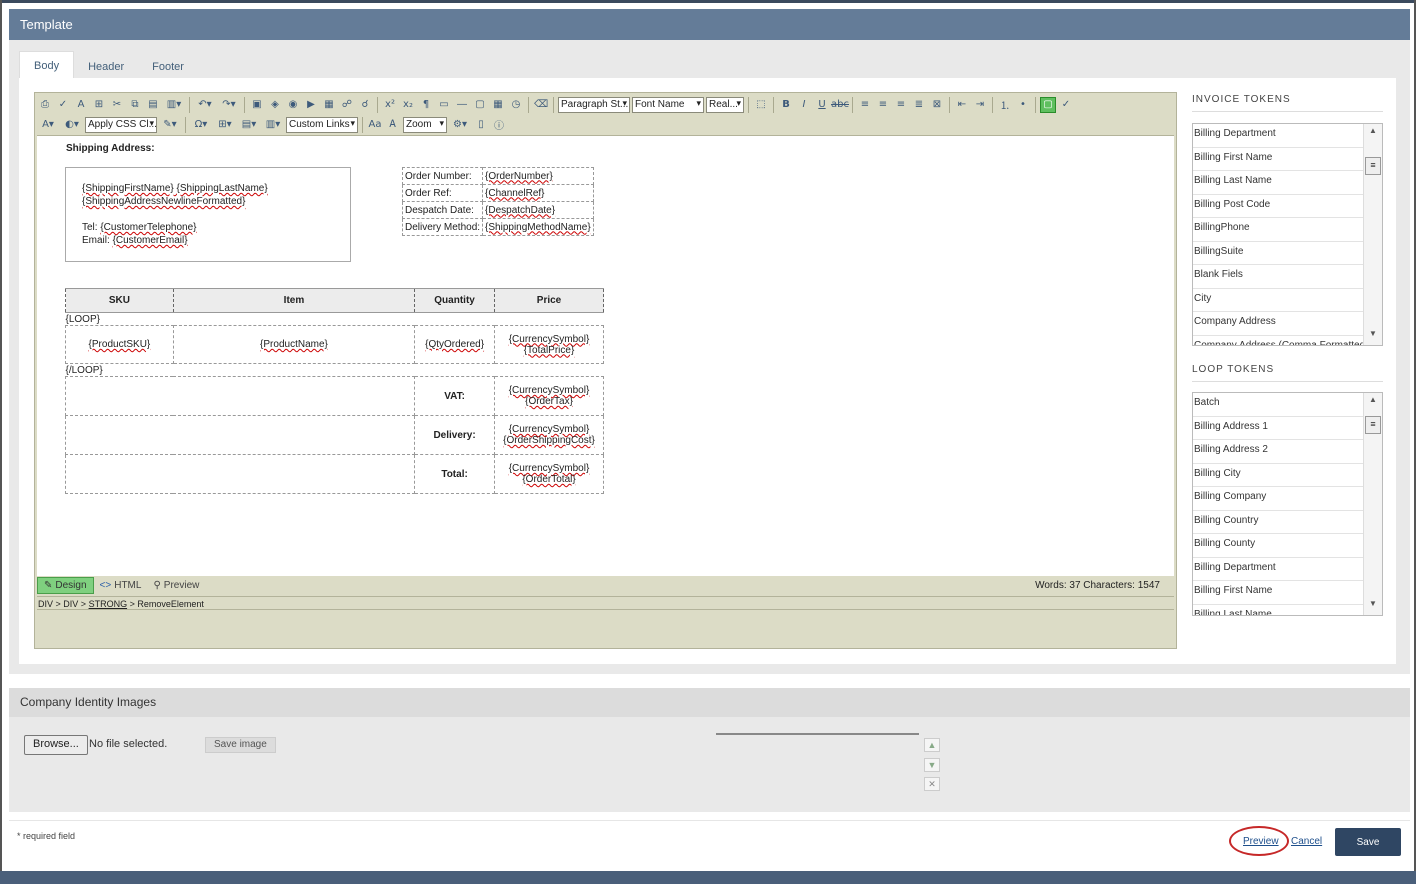  Describe the element at coordinates (1278, 230) in the screenshot. I see `list-item: BillingPhone` at that location.